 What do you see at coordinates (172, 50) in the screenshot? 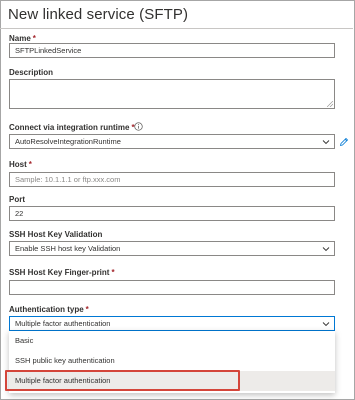
I see `name-input: SFTPLinkedService` at bounding box center [172, 50].